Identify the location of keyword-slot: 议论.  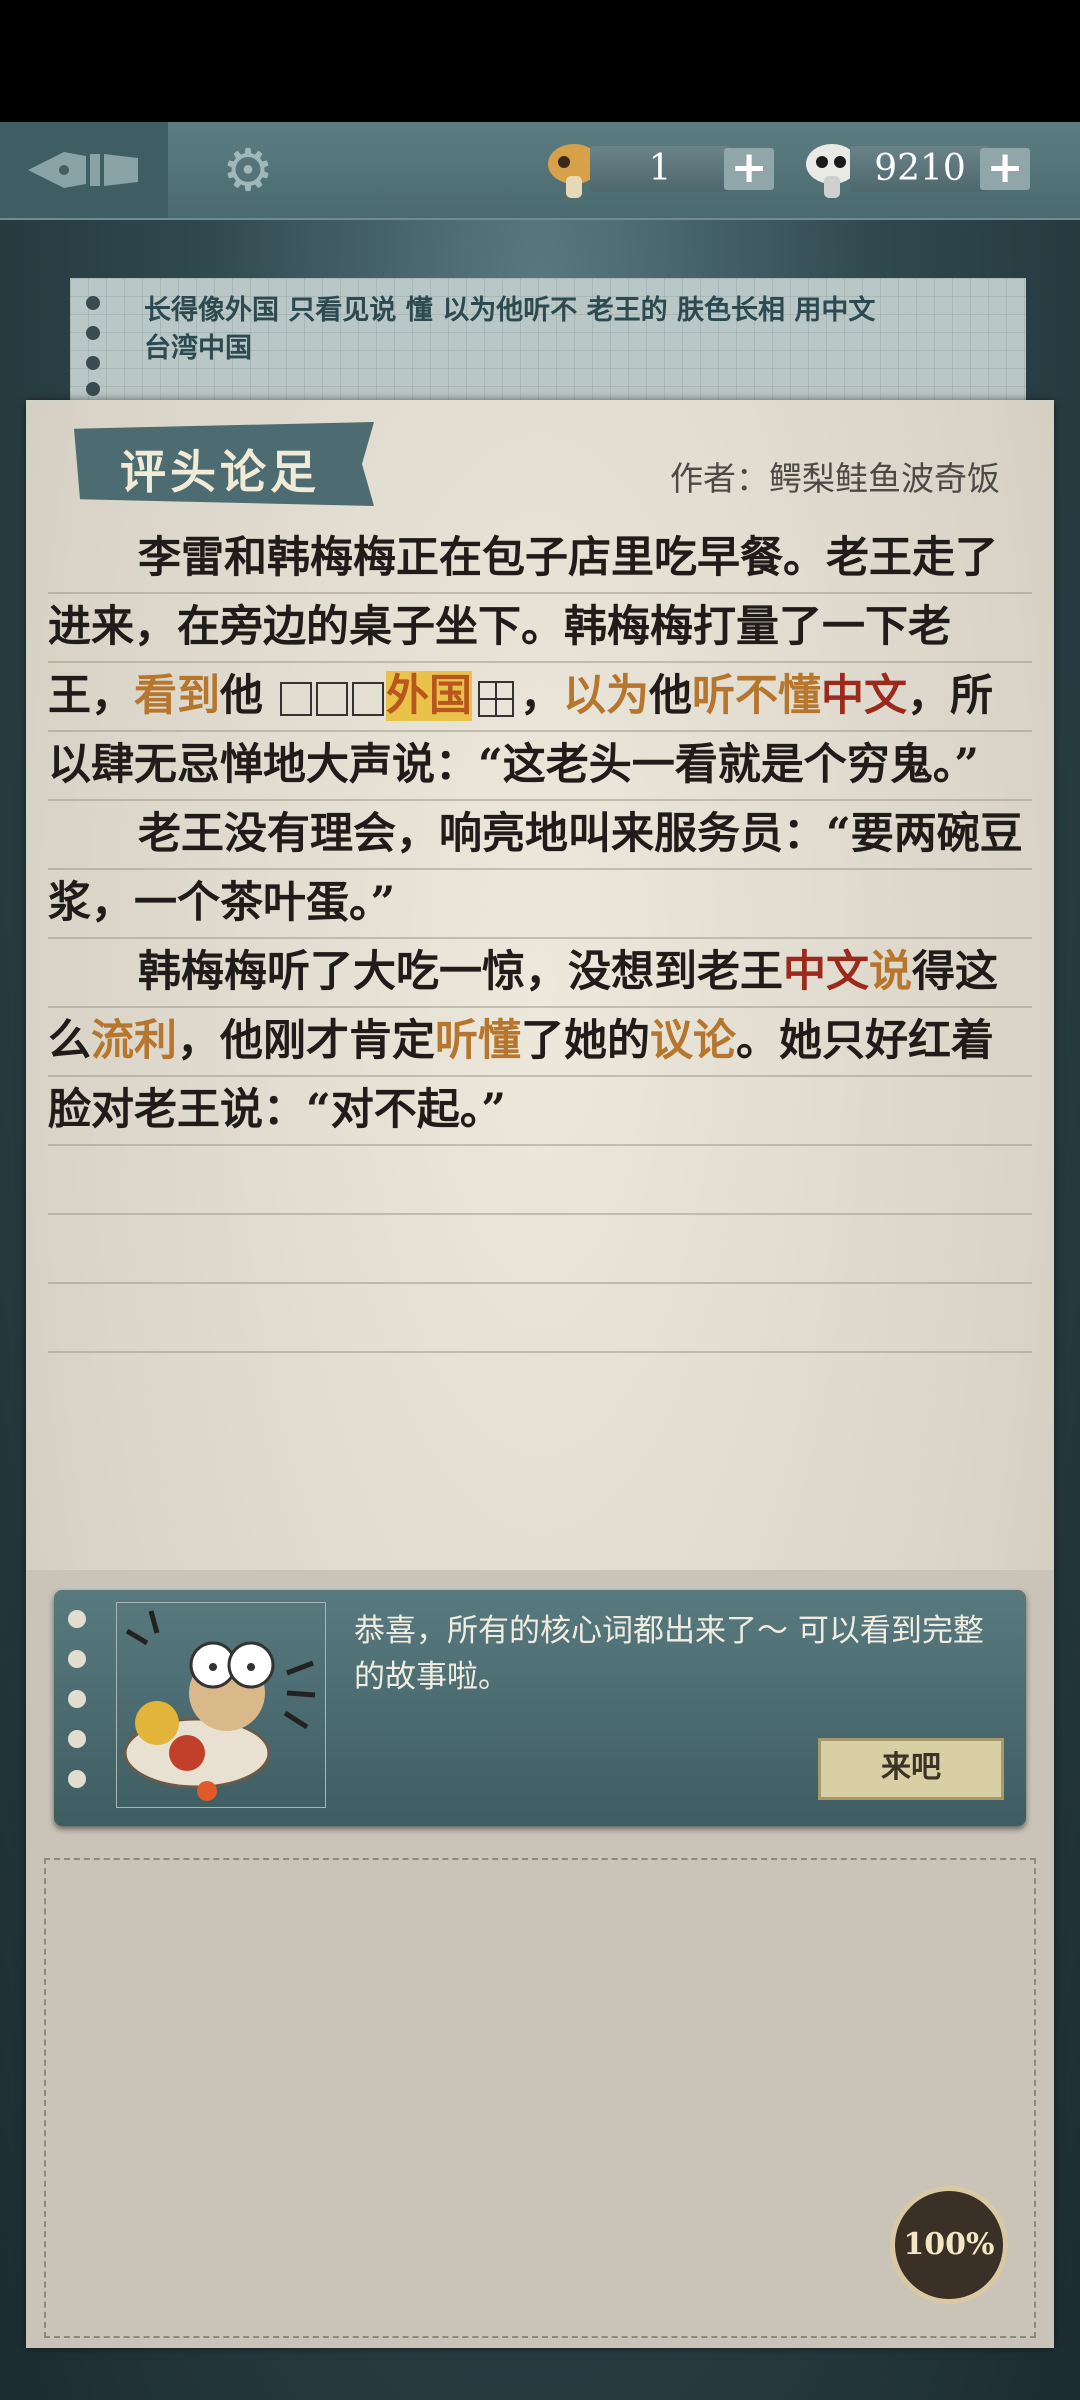
(693, 1041).